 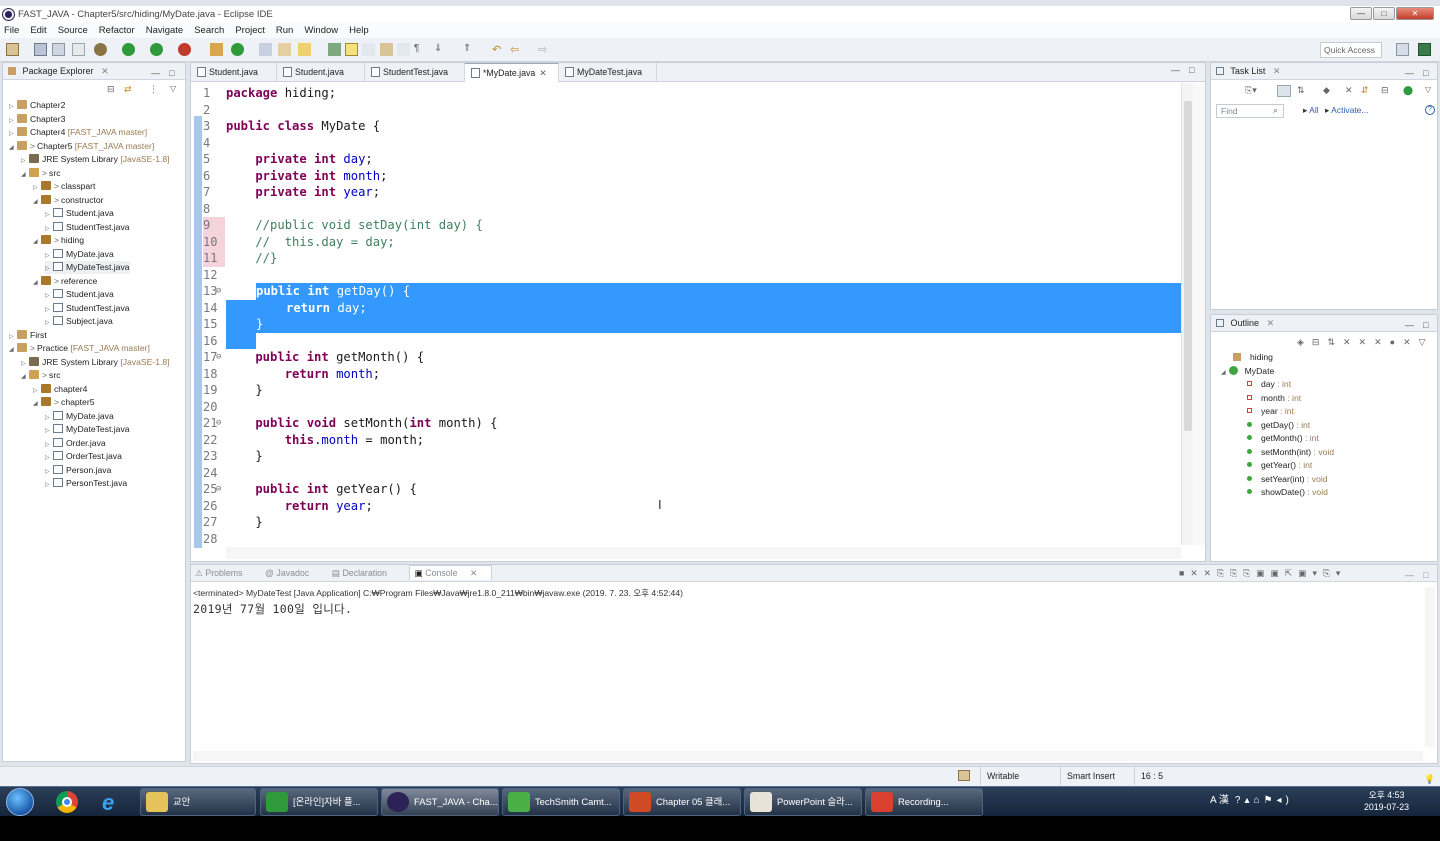 What do you see at coordinates (81, 146) in the screenshot?
I see `tree-item: ◢ > Chapter5 [FAST_JAVA master]` at bounding box center [81, 146].